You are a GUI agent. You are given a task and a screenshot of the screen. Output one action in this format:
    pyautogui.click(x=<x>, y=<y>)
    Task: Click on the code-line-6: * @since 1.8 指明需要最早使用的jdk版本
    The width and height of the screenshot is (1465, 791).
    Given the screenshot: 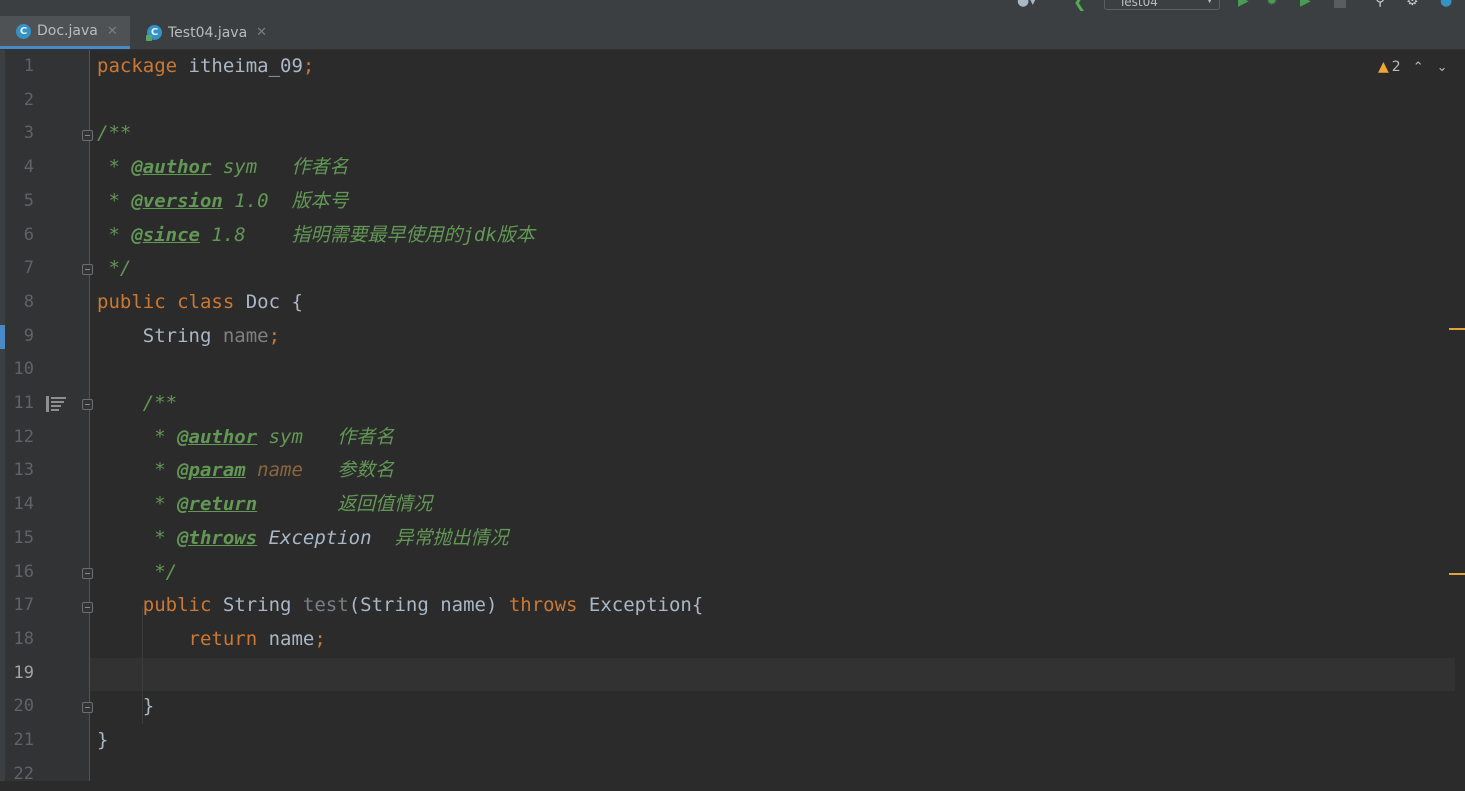 What is the action you would take?
    pyautogui.click(x=316, y=234)
    